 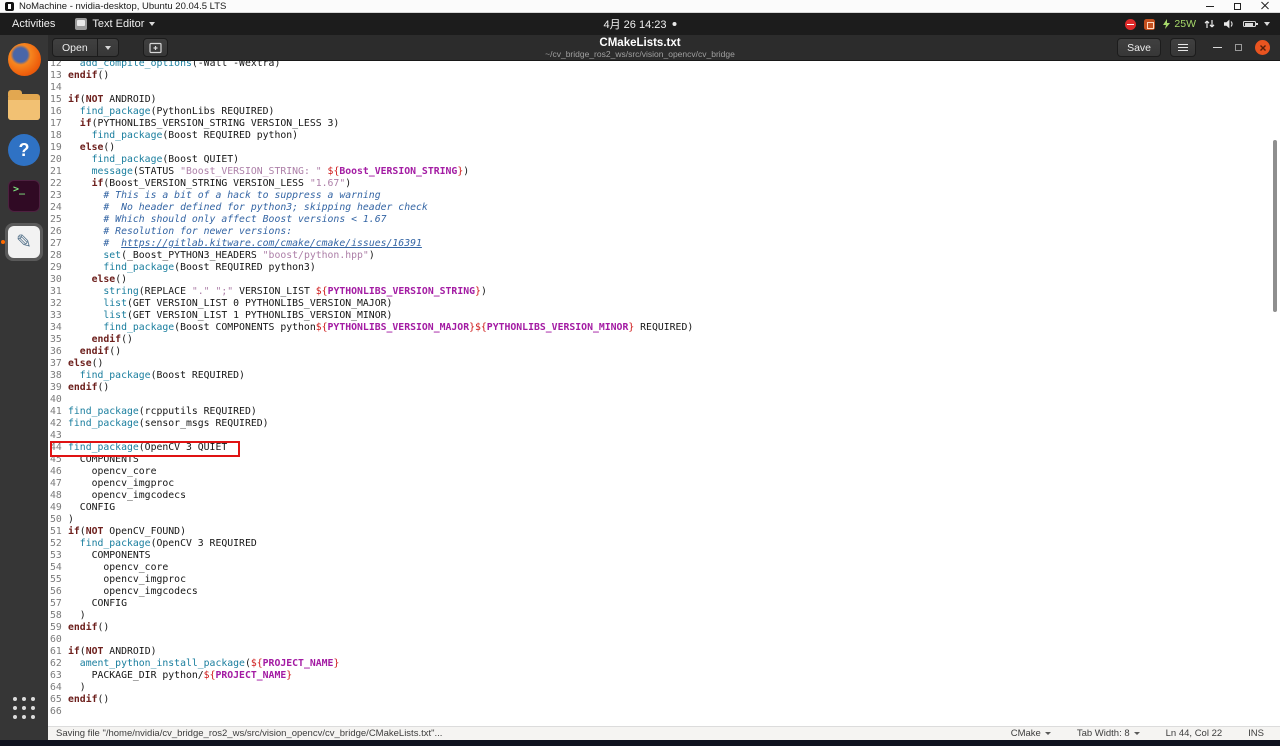 What do you see at coordinates (56, 495) in the screenshot?
I see `line-number: 48` at bounding box center [56, 495].